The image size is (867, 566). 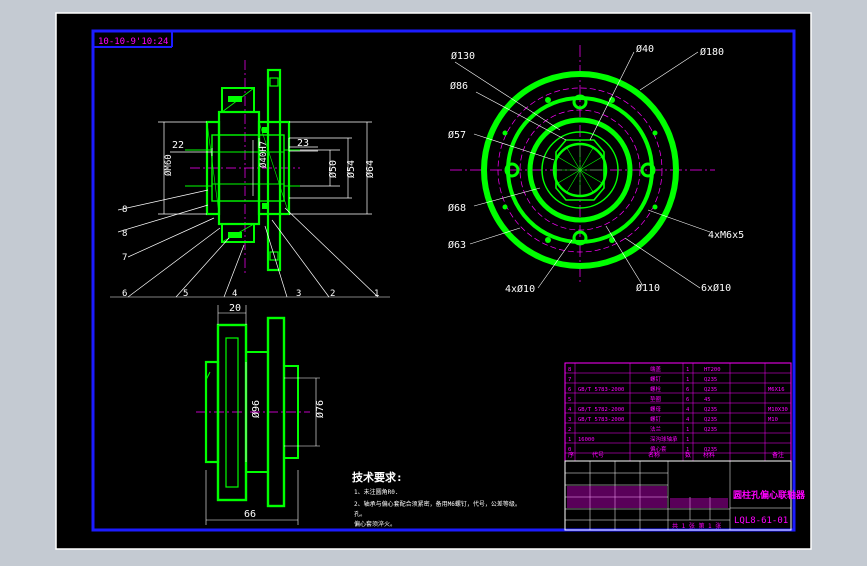 What do you see at coordinates (656, 369) in the screenshot?
I see `bom-cell-name: 端盖` at bounding box center [656, 369].